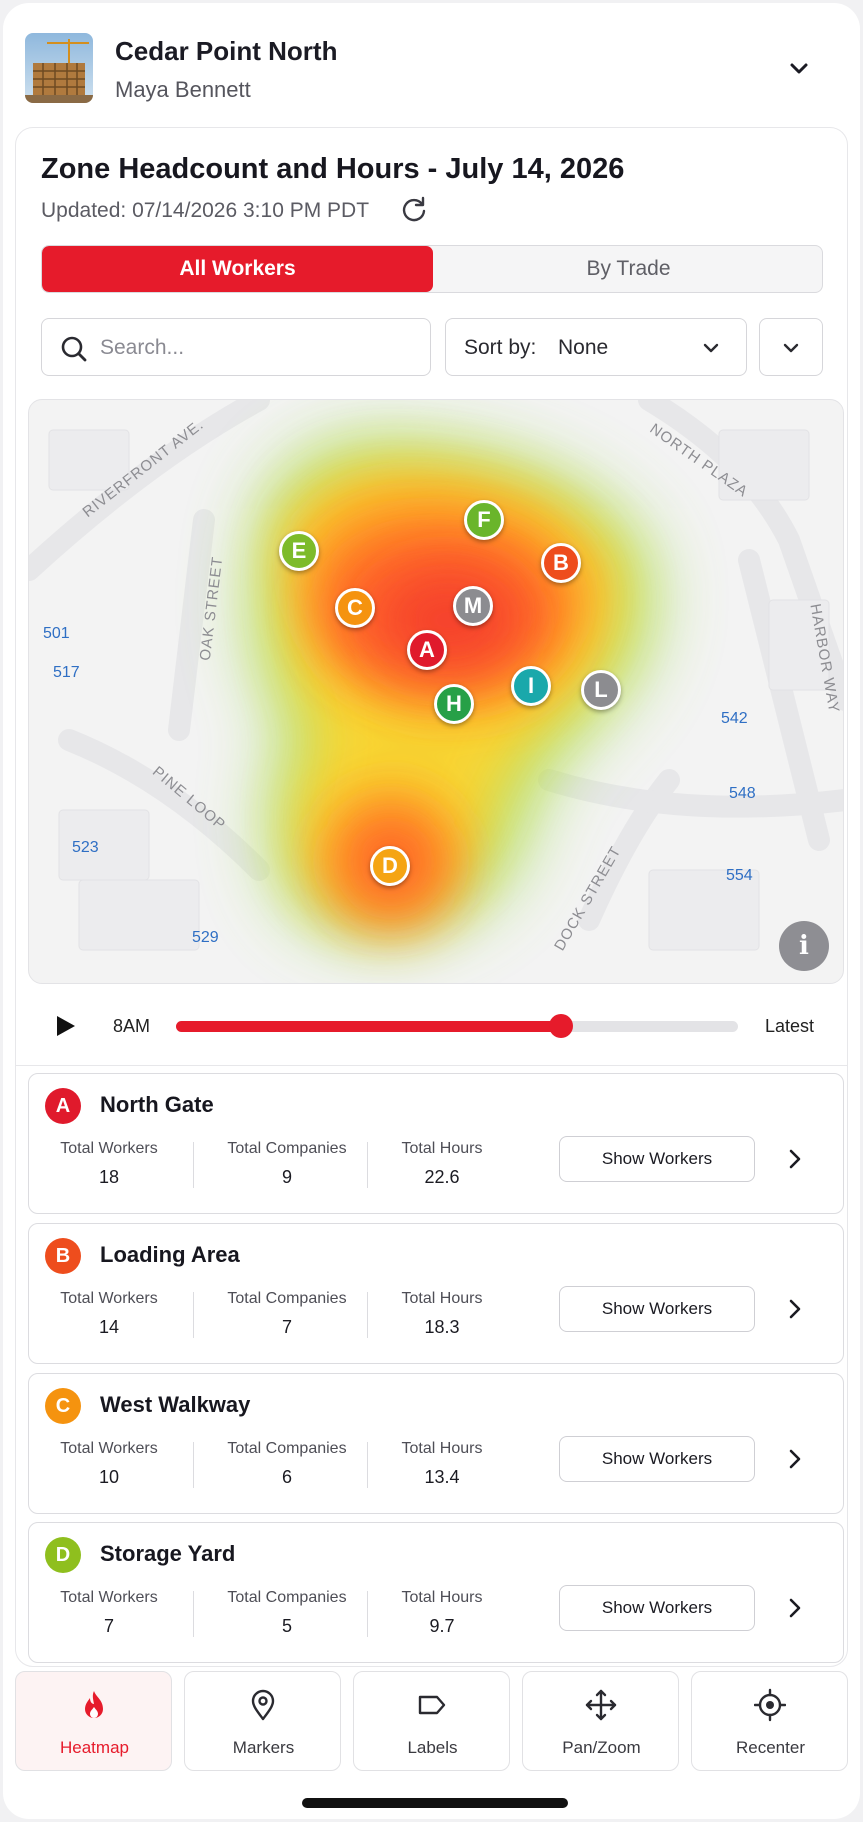 The height and width of the screenshot is (1822, 863). I want to click on tab-labels: Labels, so click(431, 1721).